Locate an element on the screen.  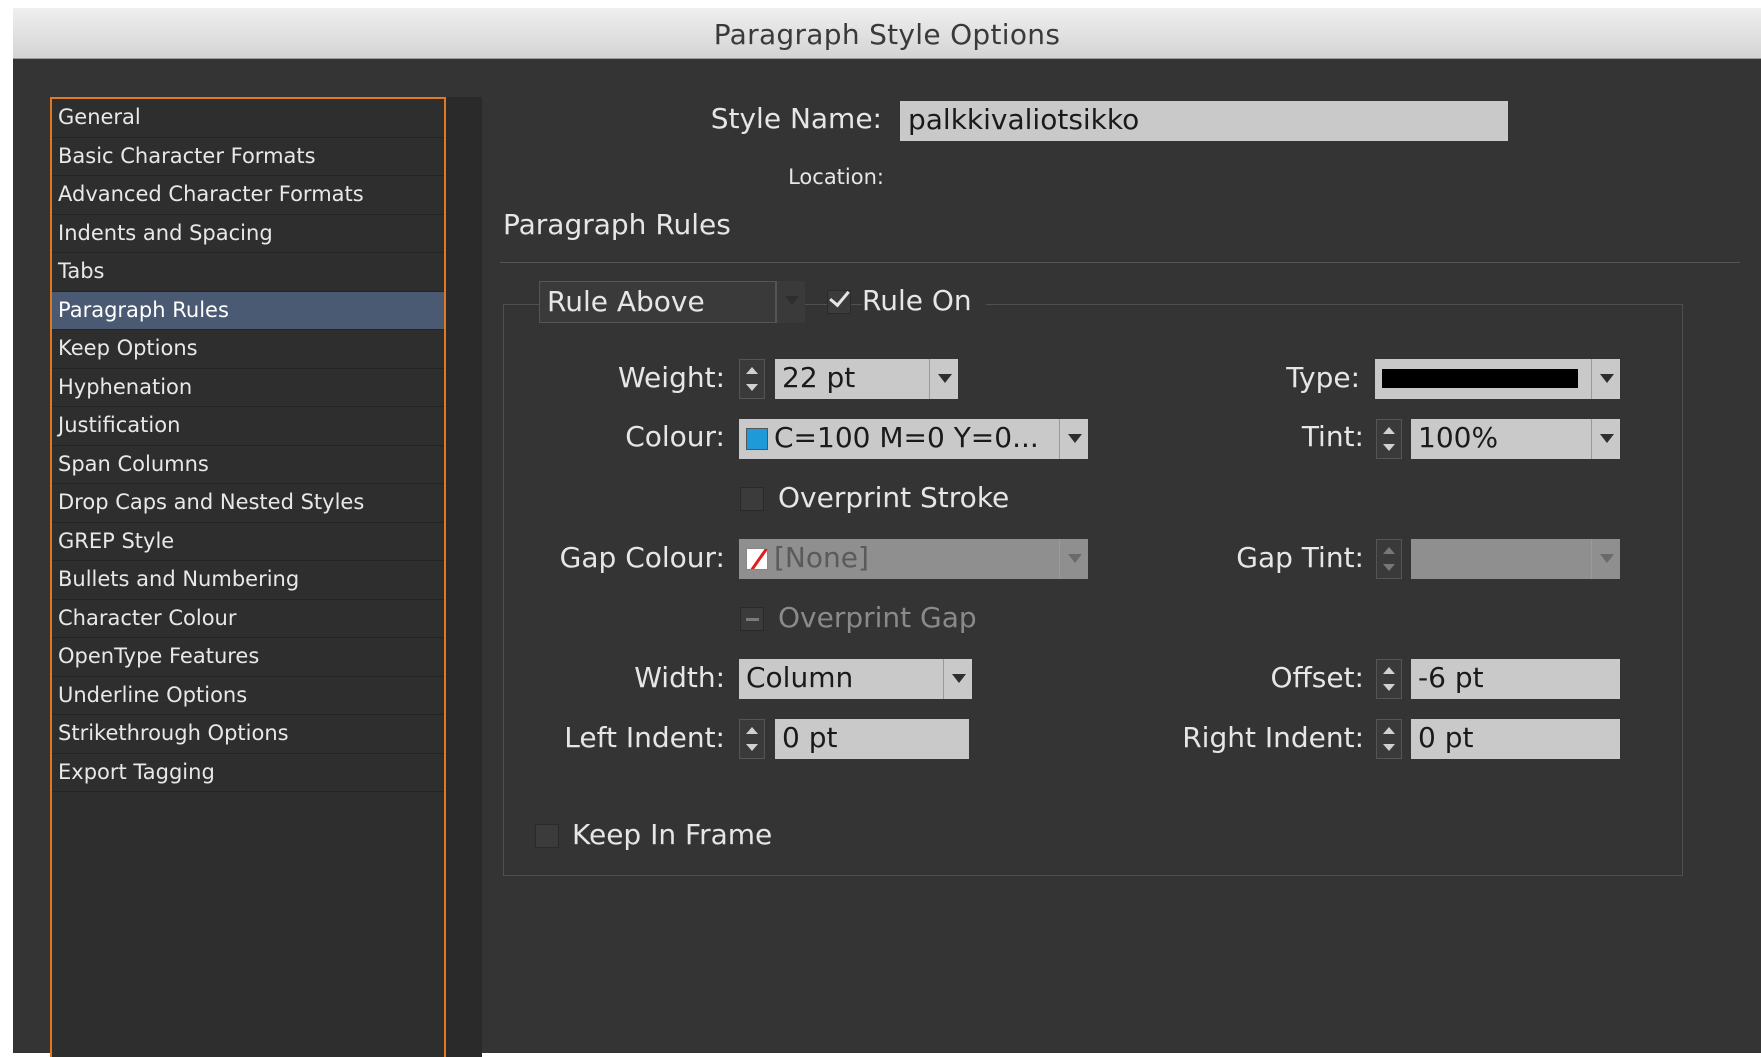
style-name-input: palkkivaliotsikko is located at coordinates (1204, 121).